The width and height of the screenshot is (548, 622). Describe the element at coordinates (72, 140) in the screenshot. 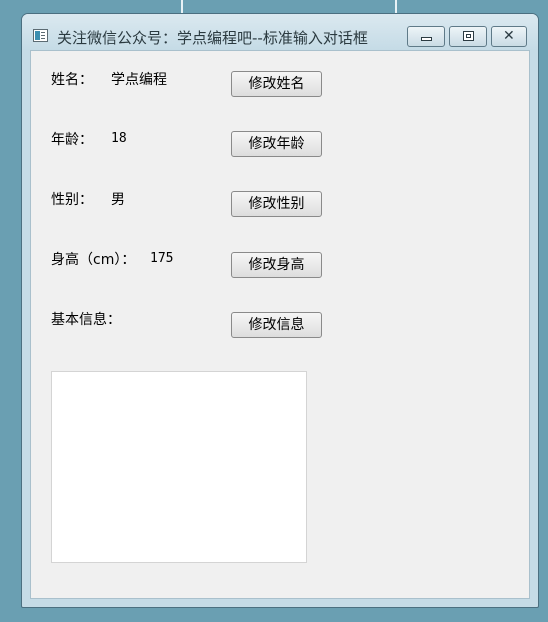

I see `age-label: 年龄：` at that location.